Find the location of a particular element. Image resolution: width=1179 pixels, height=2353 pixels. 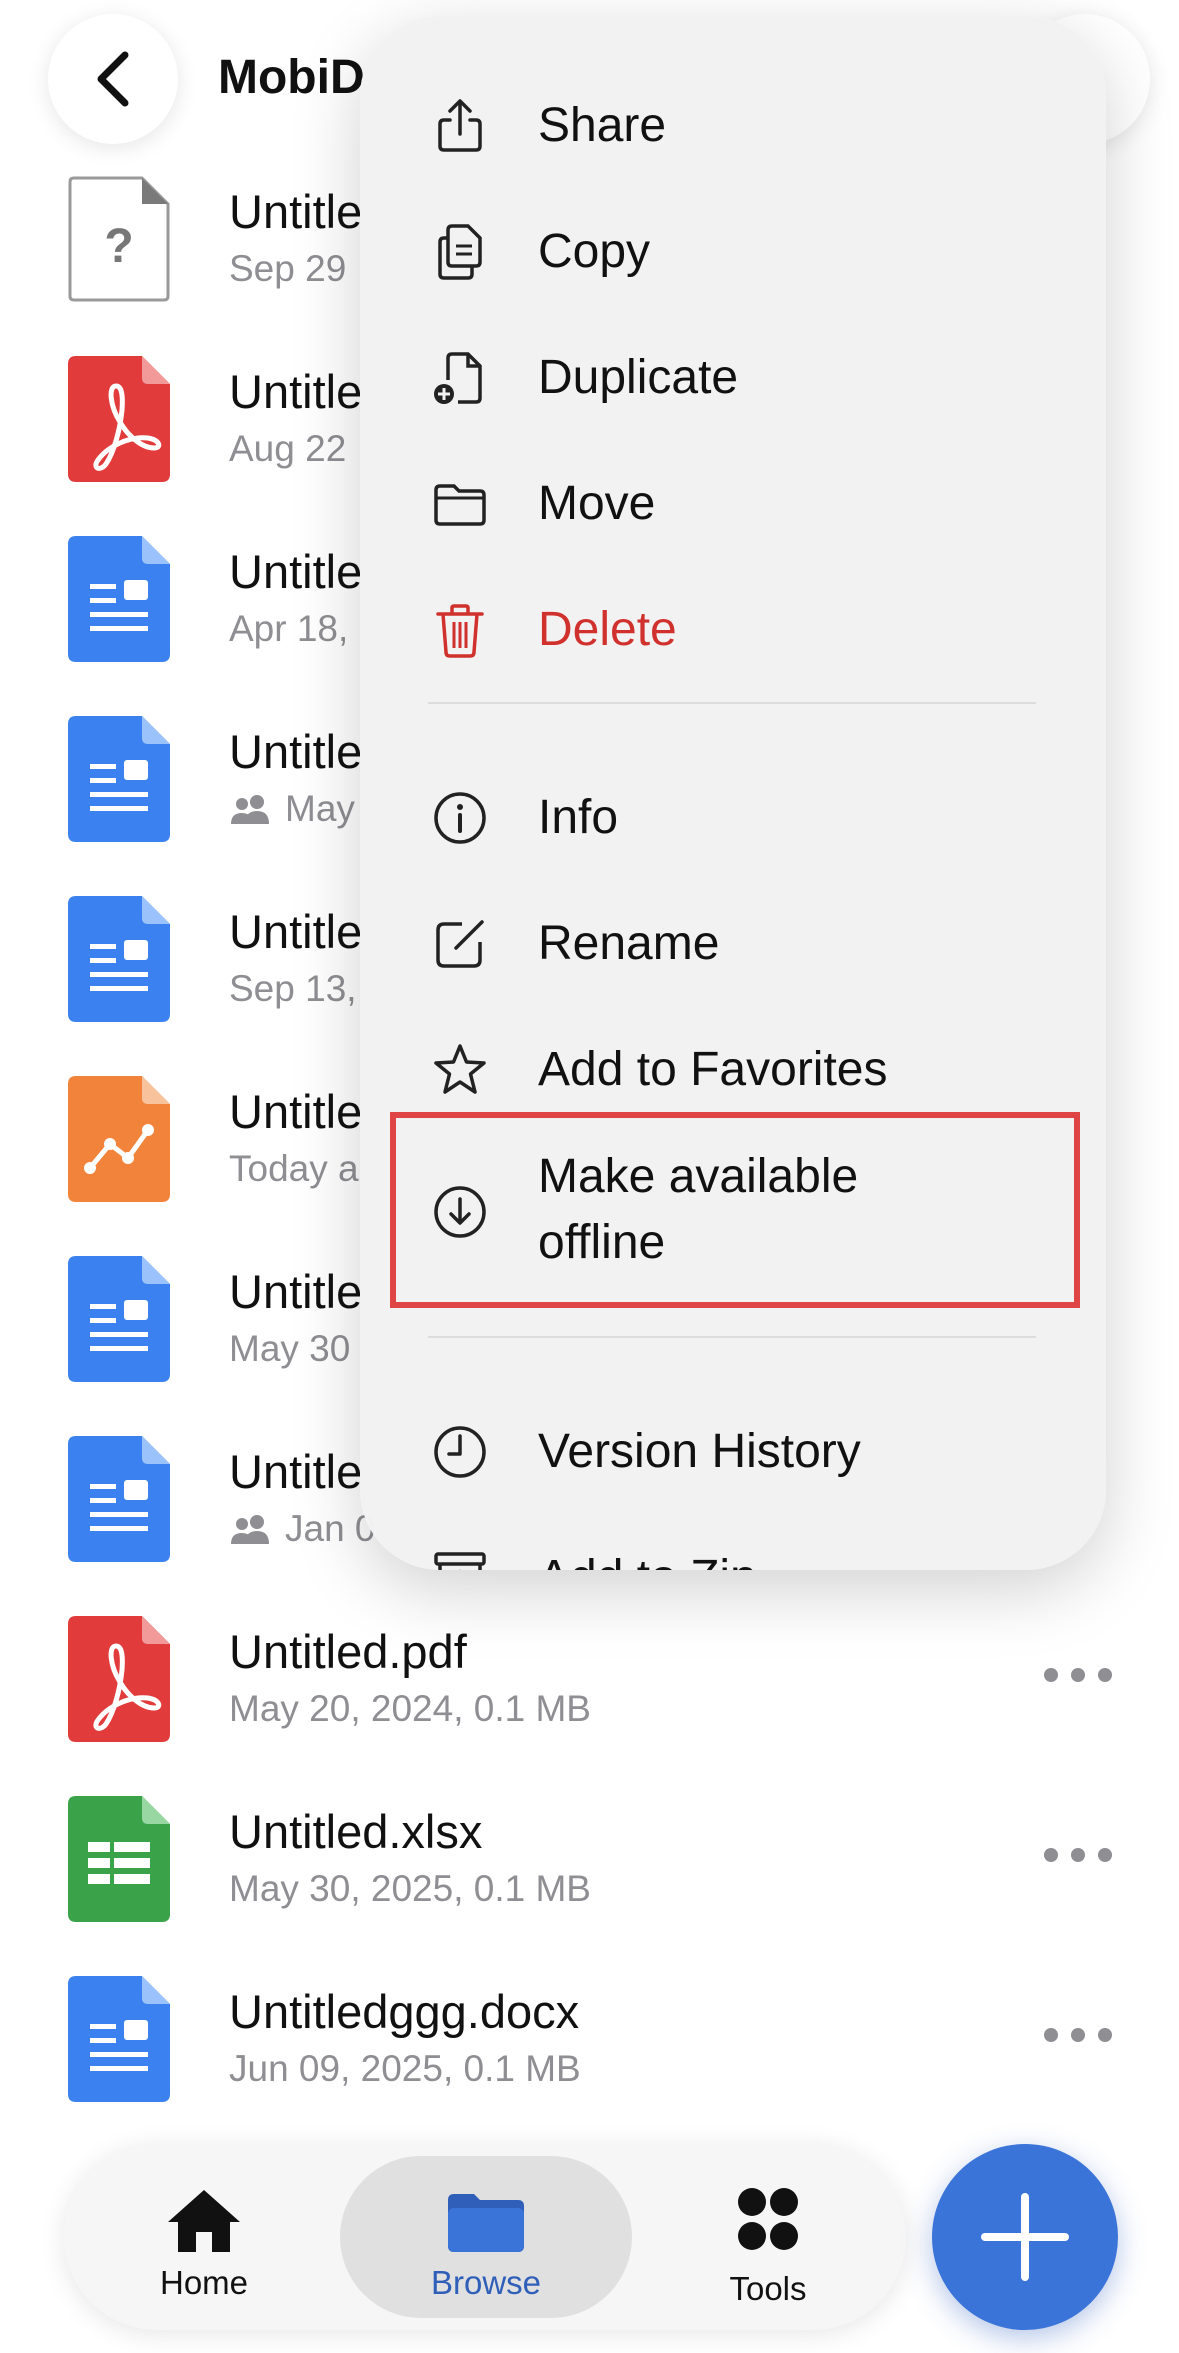

chevron-left-icon is located at coordinates (113, 79).